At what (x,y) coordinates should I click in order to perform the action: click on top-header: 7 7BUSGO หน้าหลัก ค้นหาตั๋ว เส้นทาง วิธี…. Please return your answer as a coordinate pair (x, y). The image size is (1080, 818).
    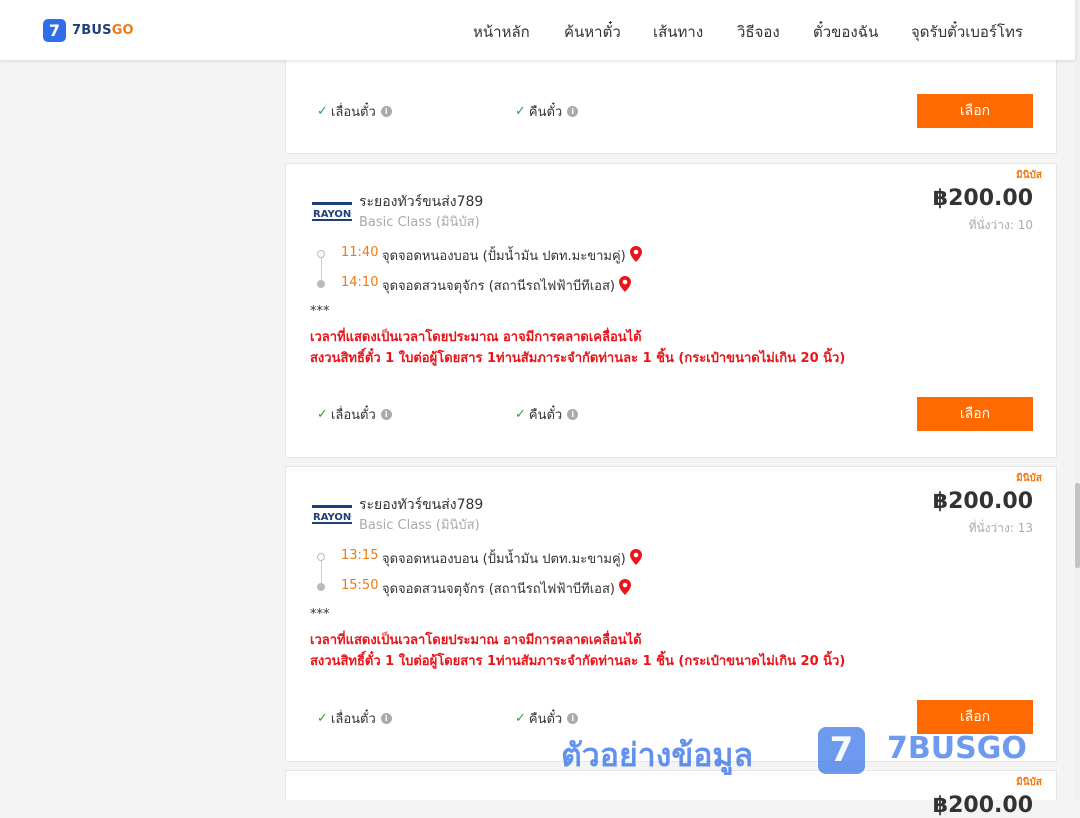
    Looking at the image, I should click on (537, 30).